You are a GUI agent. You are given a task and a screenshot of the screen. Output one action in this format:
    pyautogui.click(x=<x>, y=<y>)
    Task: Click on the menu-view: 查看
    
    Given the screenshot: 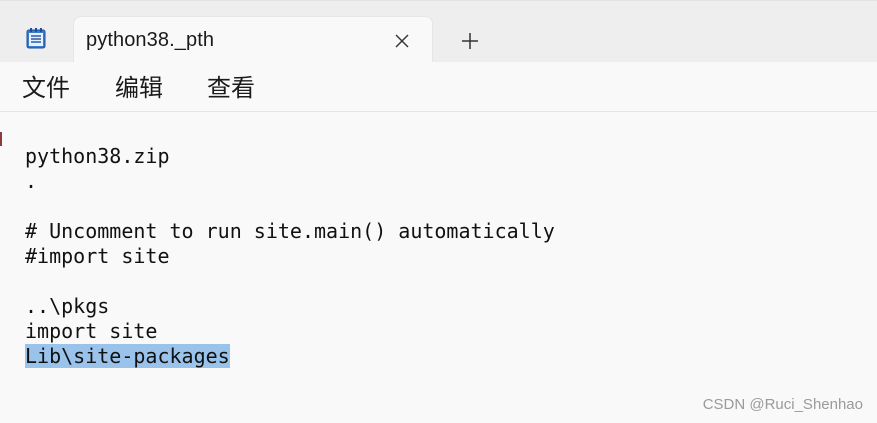 What is the action you would take?
    pyautogui.click(x=231, y=88)
    